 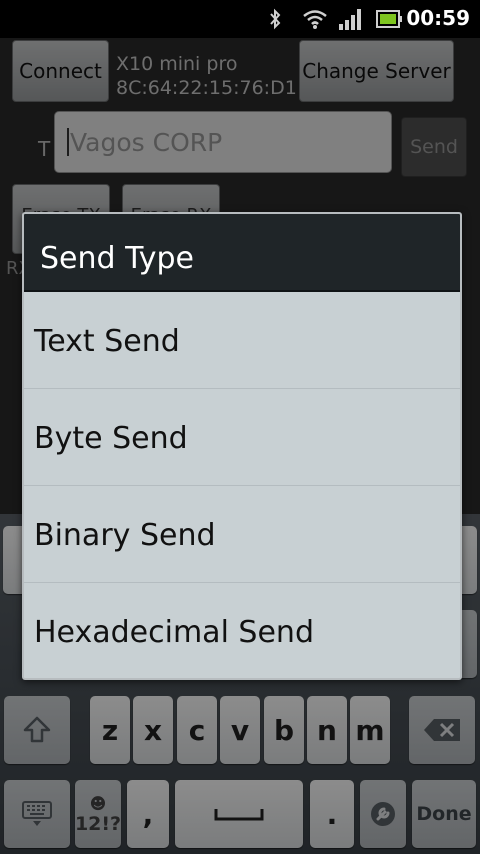 I want to click on wifi-icon, so click(x=315, y=19).